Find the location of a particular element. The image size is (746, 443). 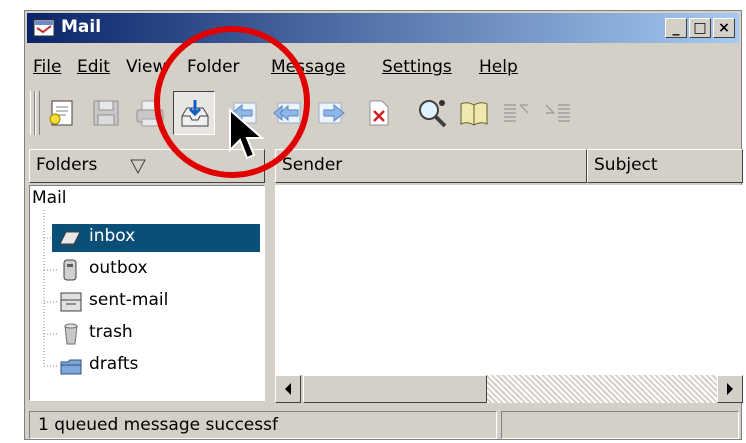

status-secondary is located at coordinates (620, 425).